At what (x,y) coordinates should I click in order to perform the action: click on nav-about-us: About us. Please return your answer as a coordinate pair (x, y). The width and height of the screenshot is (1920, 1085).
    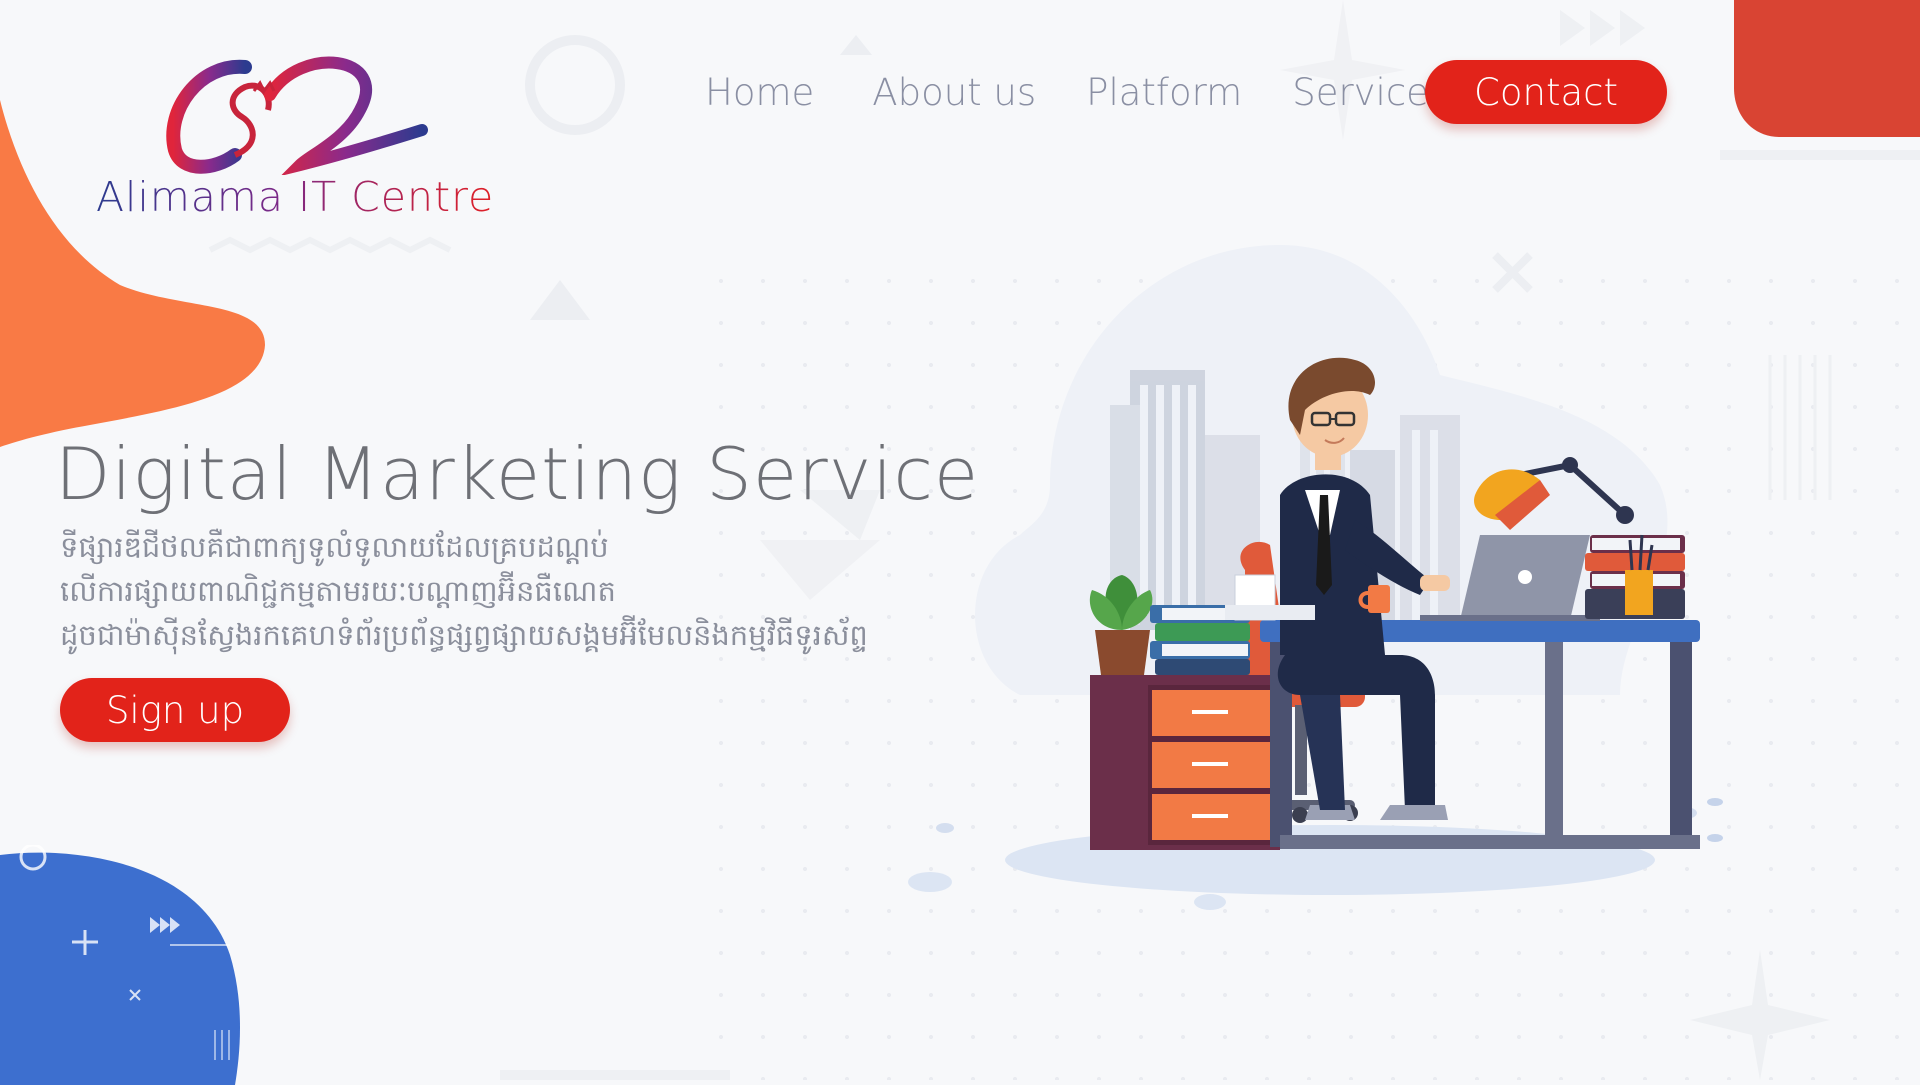
    Looking at the image, I should click on (954, 92).